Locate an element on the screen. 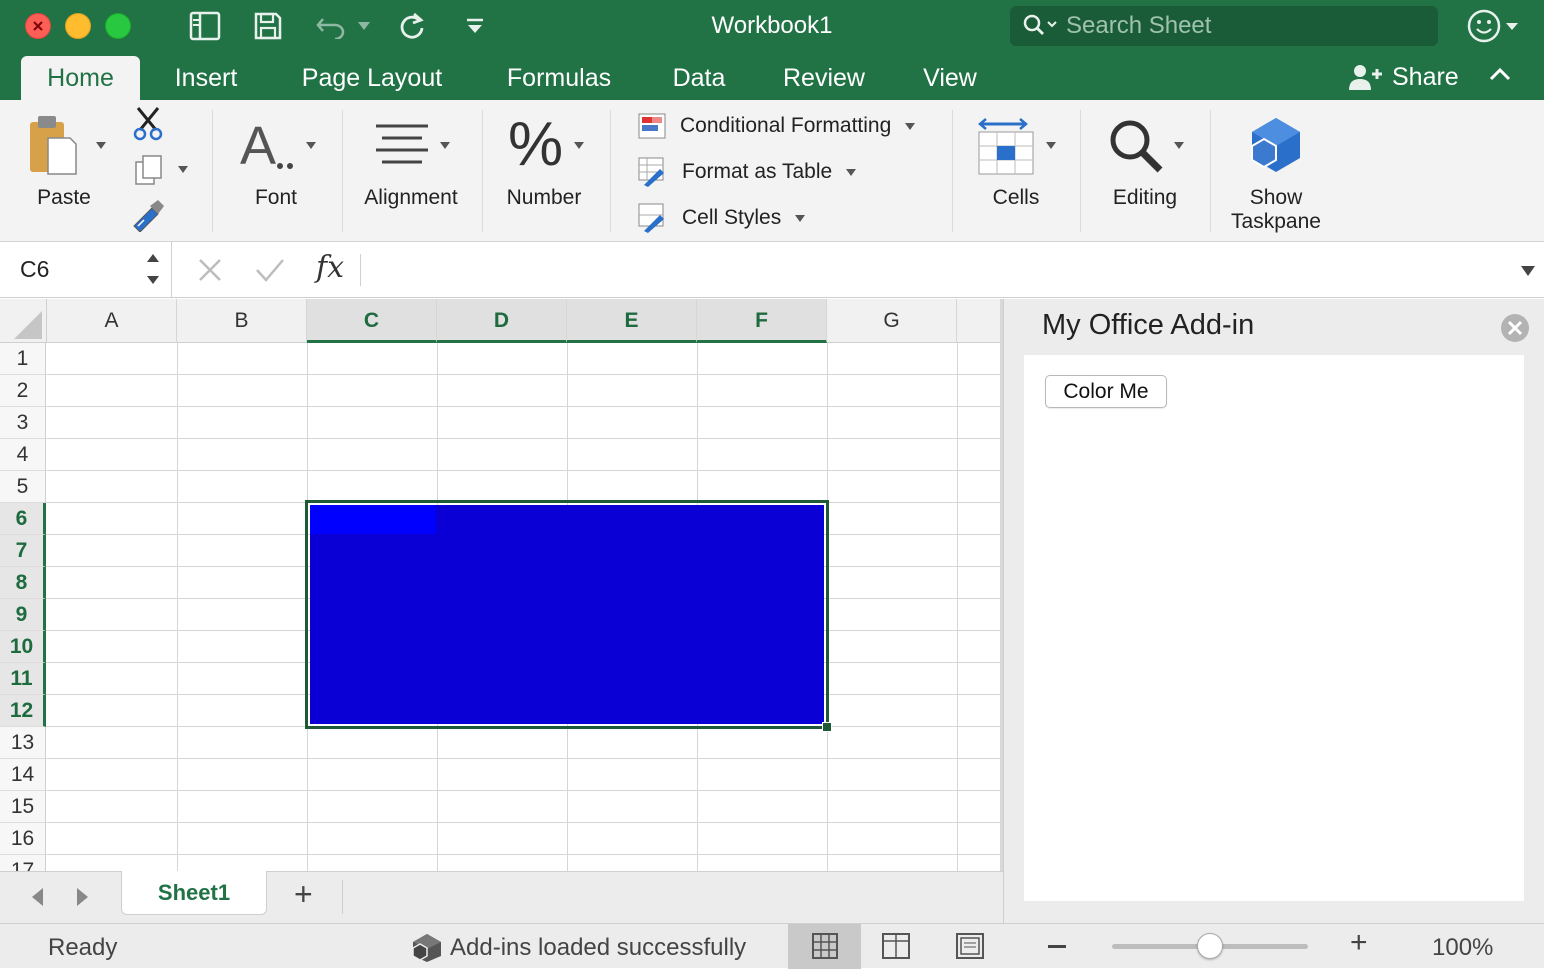 Image resolution: width=1544 pixels, height=969 pixels. copy-icon is located at coordinates (149, 173).